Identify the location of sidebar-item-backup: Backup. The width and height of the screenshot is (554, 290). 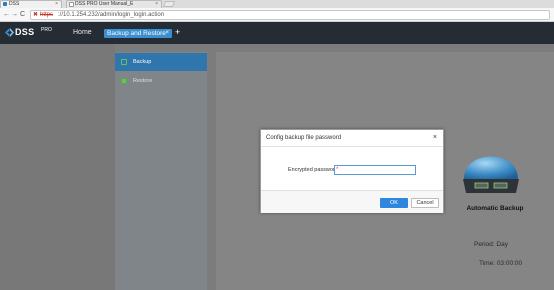
(161, 62).